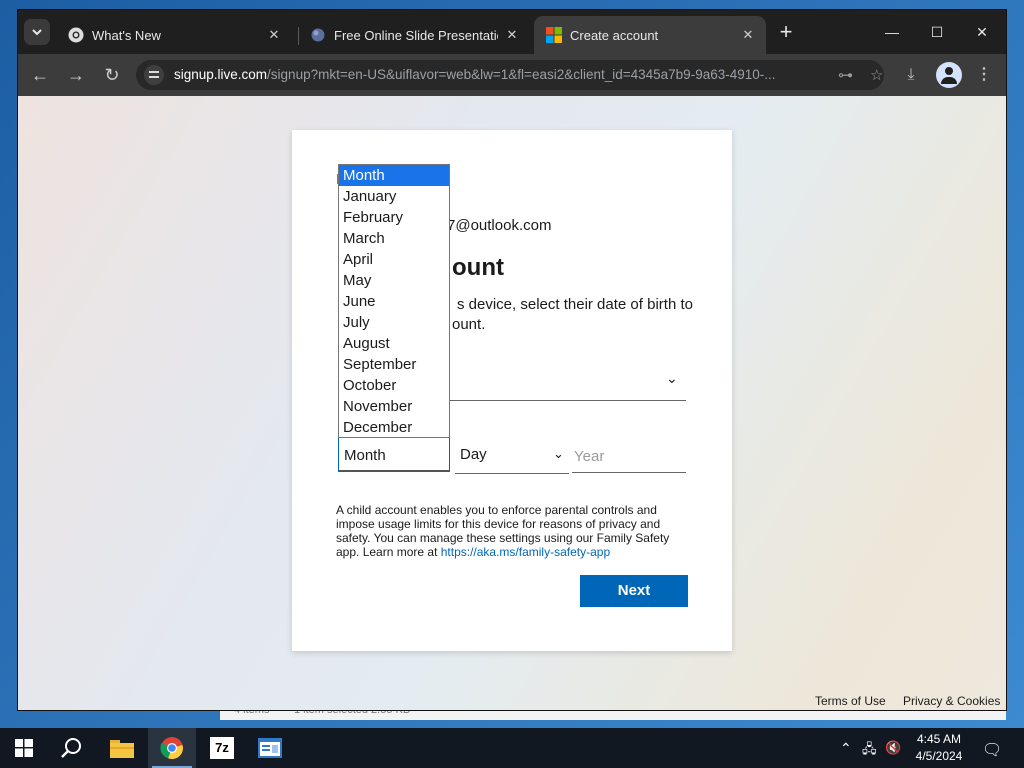 The image size is (1024, 768). Describe the element at coordinates (499, 225) in the screenshot. I see `account-email: 7@outlook.com` at that location.